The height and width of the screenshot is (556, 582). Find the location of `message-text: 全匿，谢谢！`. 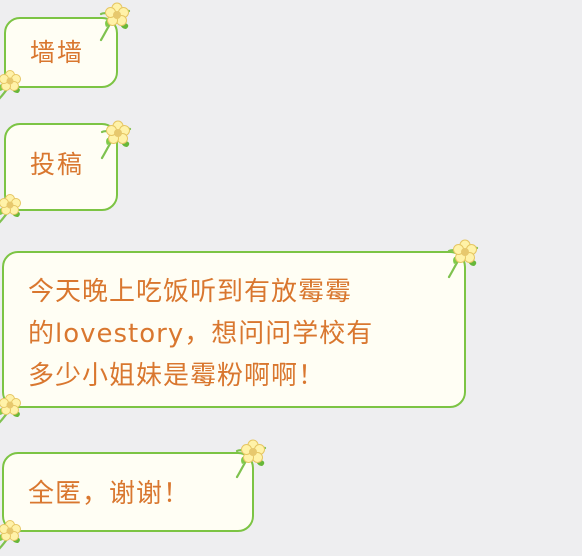

message-text: 全匿，谢谢！ is located at coordinates (109, 494).